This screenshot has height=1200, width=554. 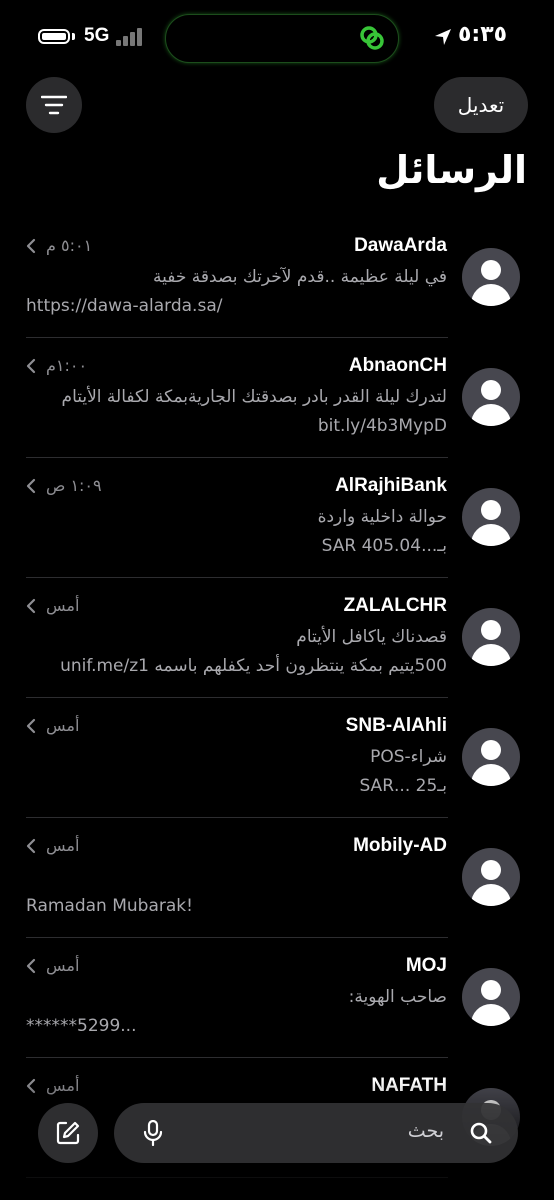 What do you see at coordinates (384, 546) in the screenshot?
I see `message-preview-line2: بـ...SAR 405.04` at bounding box center [384, 546].